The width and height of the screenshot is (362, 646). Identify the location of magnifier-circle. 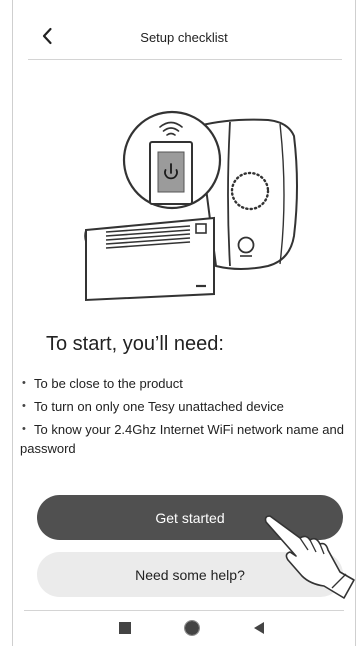
(172, 160).